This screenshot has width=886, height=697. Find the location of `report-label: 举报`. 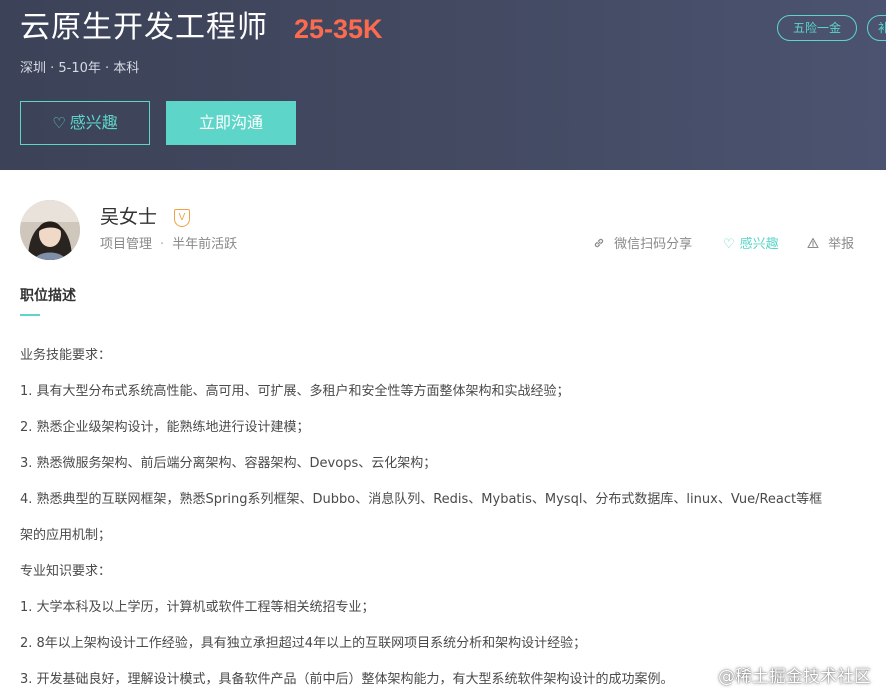

report-label: 举报 is located at coordinates (841, 244).